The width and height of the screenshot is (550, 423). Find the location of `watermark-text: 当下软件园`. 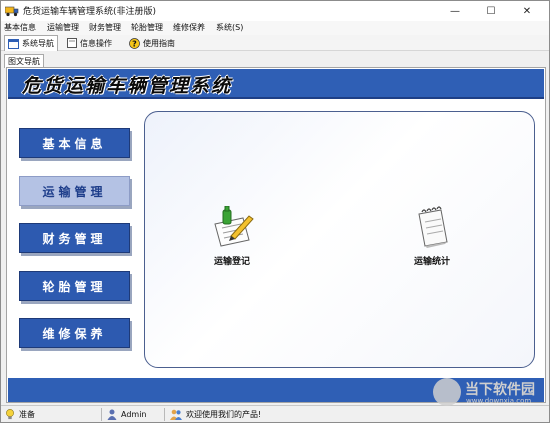

watermark-text: 当下软件园 is located at coordinates (500, 390).